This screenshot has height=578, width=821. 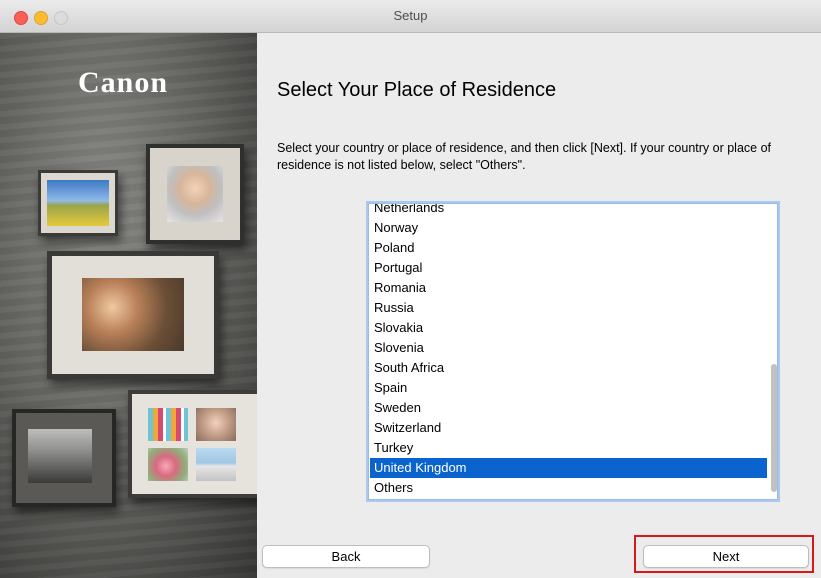 I want to click on list-item-others: Others, so click(x=568, y=488).